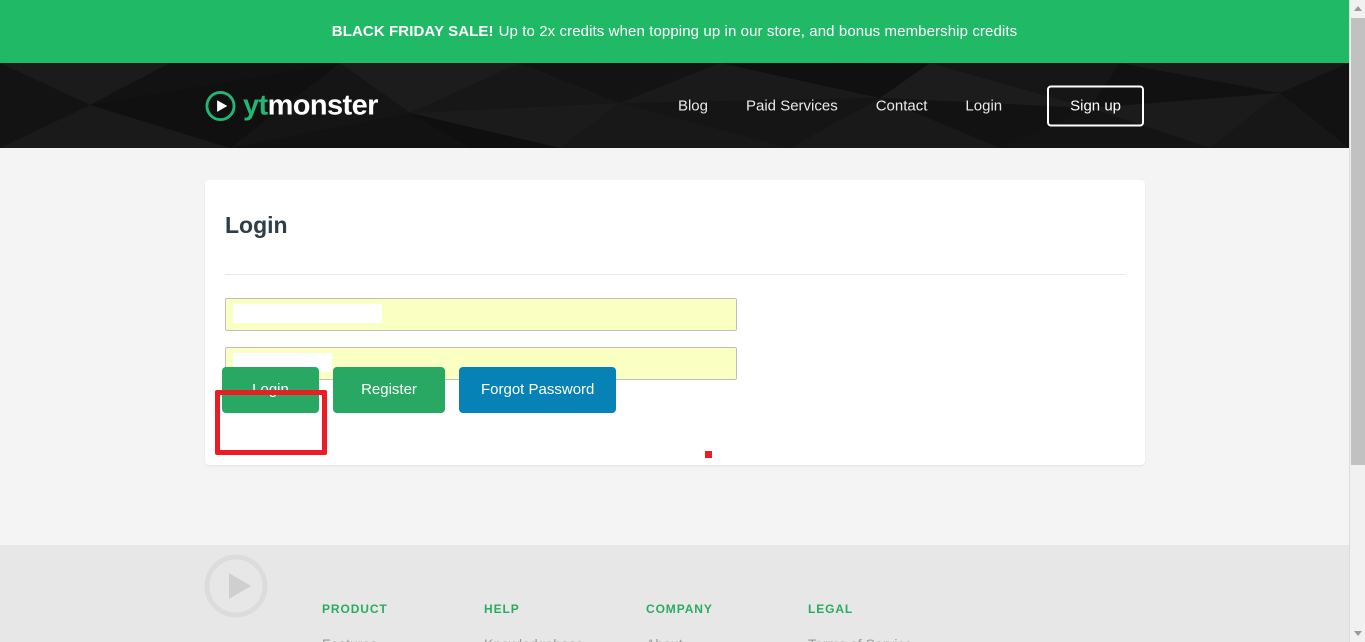  What do you see at coordinates (792, 105) in the screenshot?
I see `nav-item-paid-services: Paid Services` at bounding box center [792, 105].